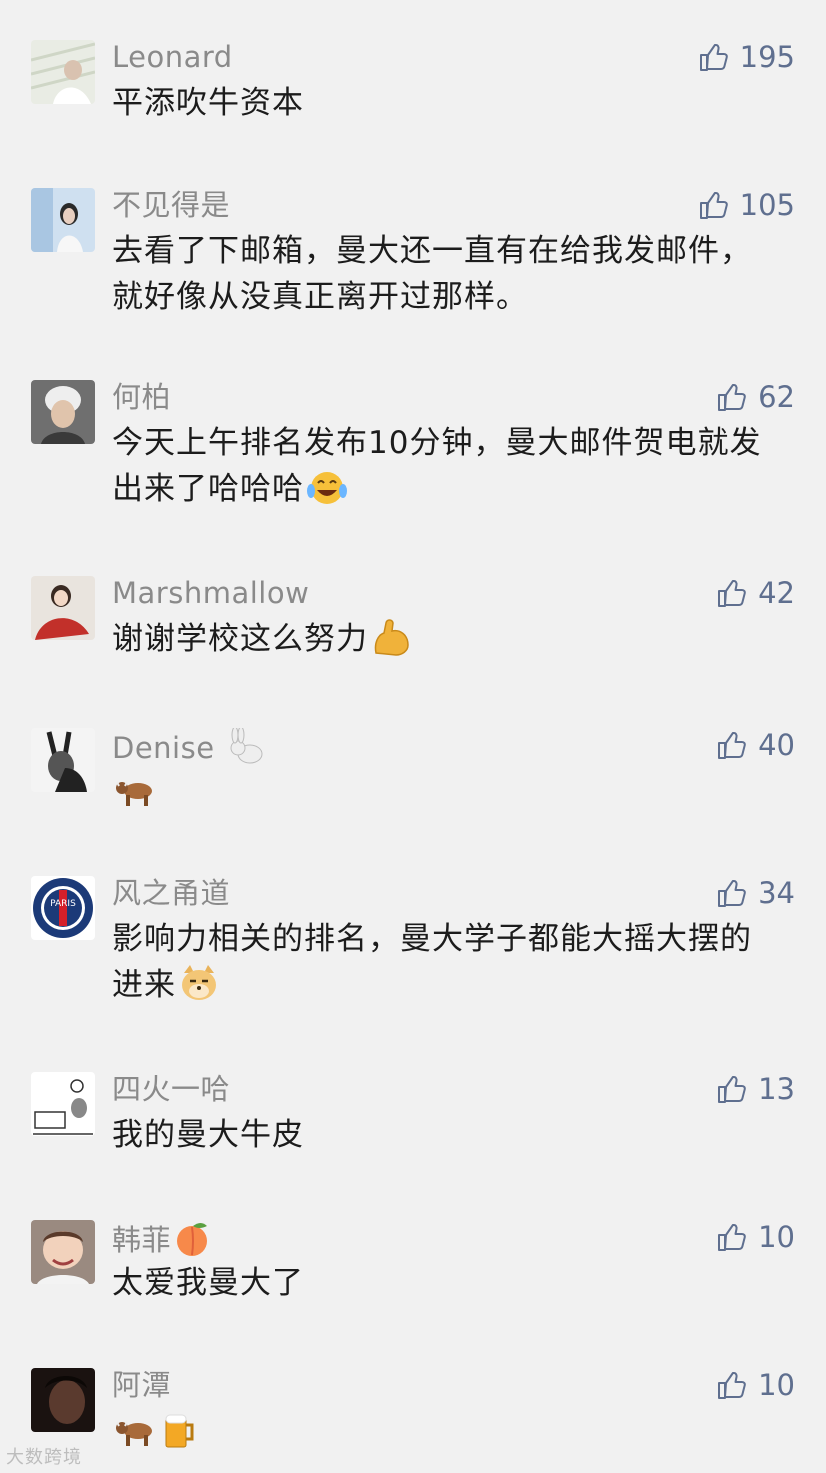 Image resolution: width=826 pixels, height=1473 pixels. What do you see at coordinates (755, 745) in the screenshot?
I see `like-button: 40` at bounding box center [755, 745].